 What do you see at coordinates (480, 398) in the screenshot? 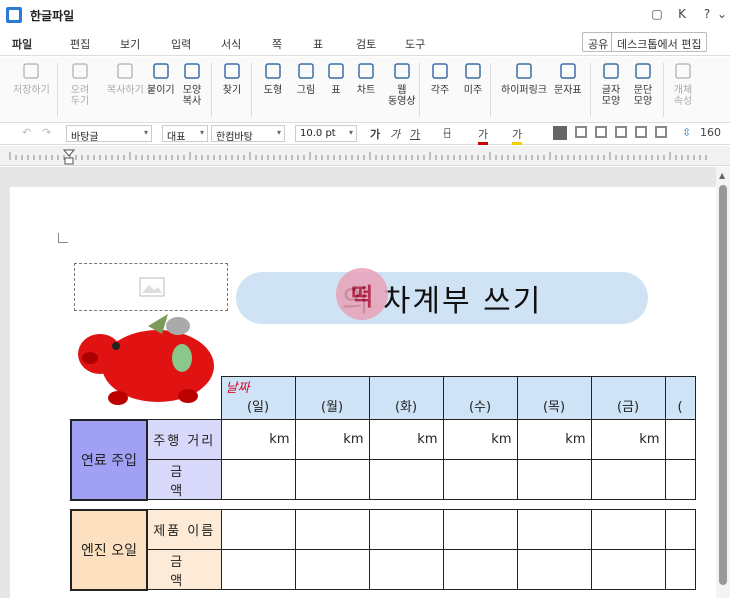
I see `date-header: (수)` at bounding box center [480, 398].